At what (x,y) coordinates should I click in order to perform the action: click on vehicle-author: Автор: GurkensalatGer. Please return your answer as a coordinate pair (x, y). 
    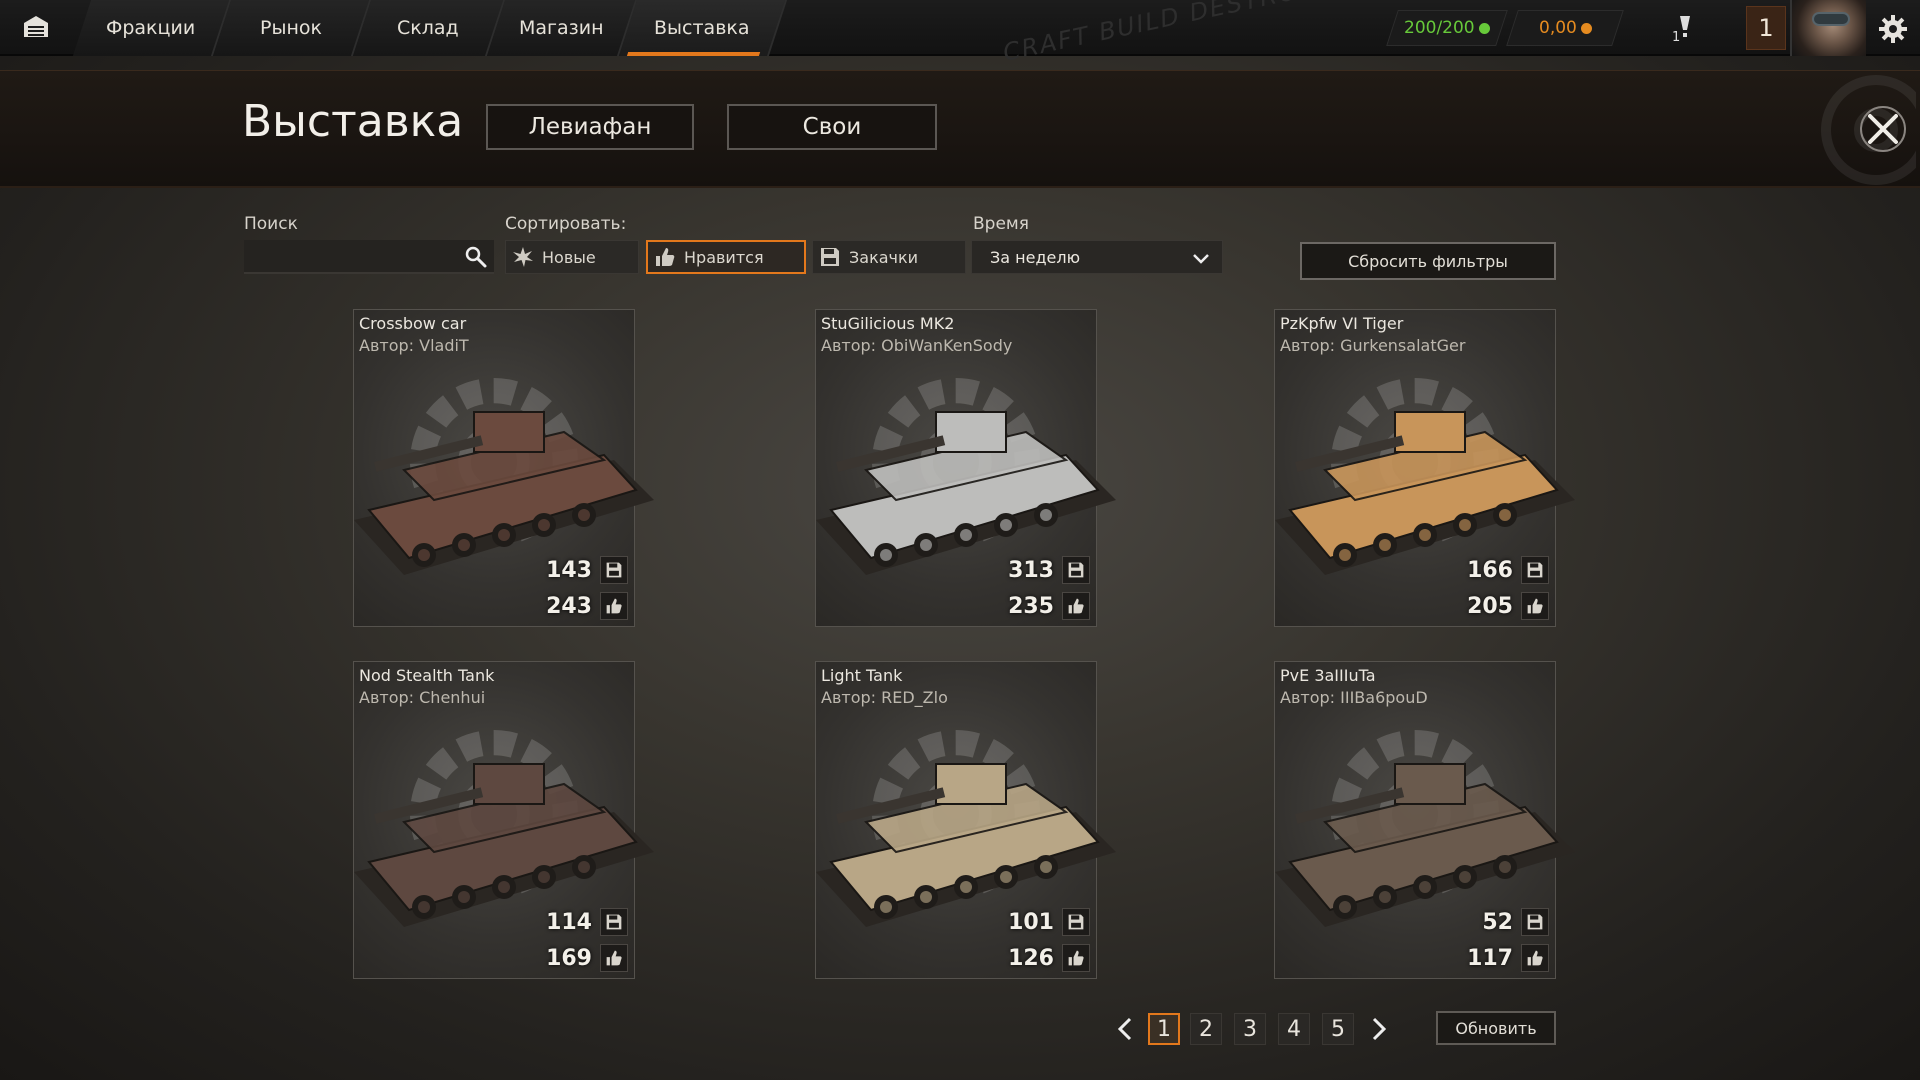
    Looking at the image, I should click on (1372, 345).